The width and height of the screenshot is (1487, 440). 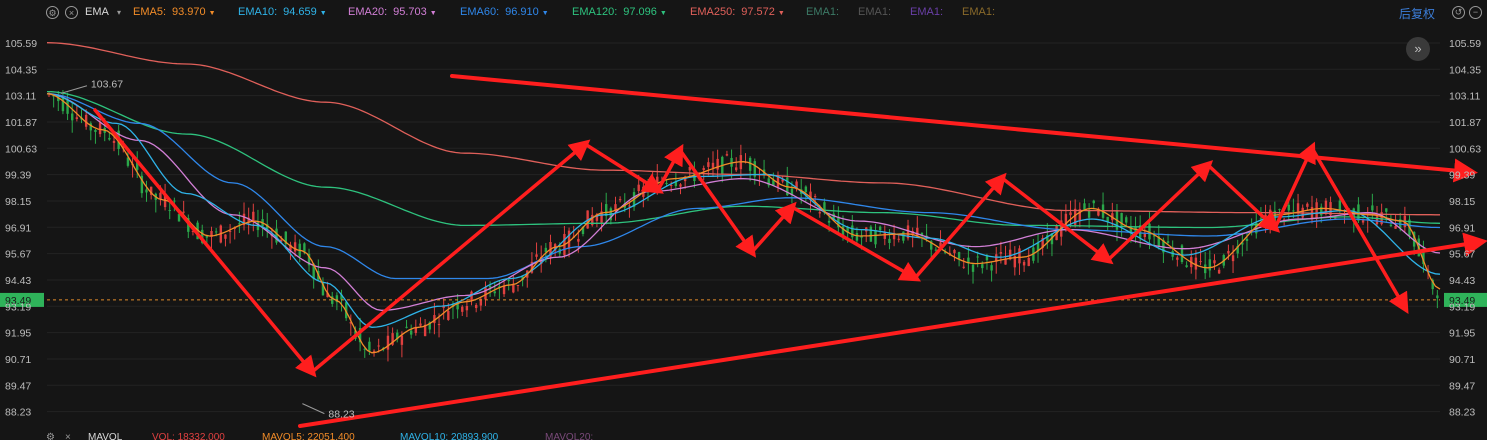 What do you see at coordinates (1465, 123) in the screenshot?
I see `y-tick-right: 101.87` at bounding box center [1465, 123].